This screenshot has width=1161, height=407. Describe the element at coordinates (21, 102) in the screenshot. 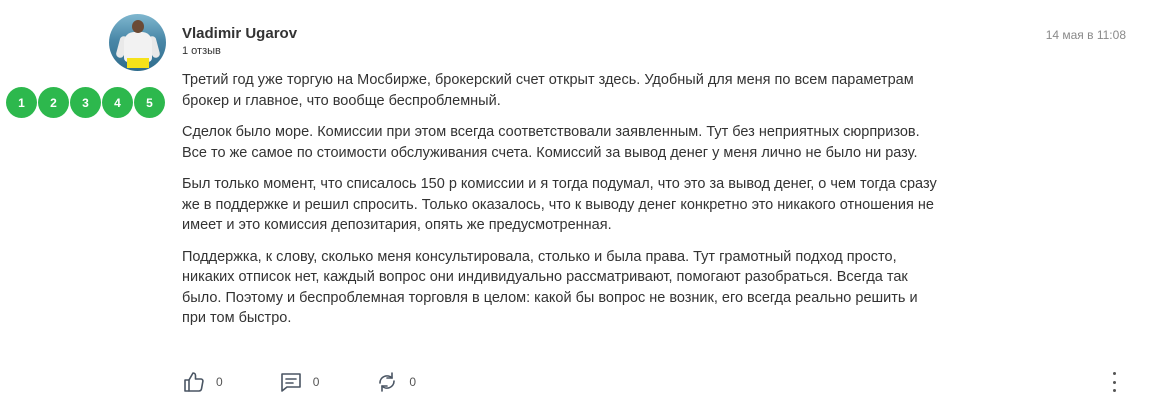

I see `rating-option-1: 1` at that location.